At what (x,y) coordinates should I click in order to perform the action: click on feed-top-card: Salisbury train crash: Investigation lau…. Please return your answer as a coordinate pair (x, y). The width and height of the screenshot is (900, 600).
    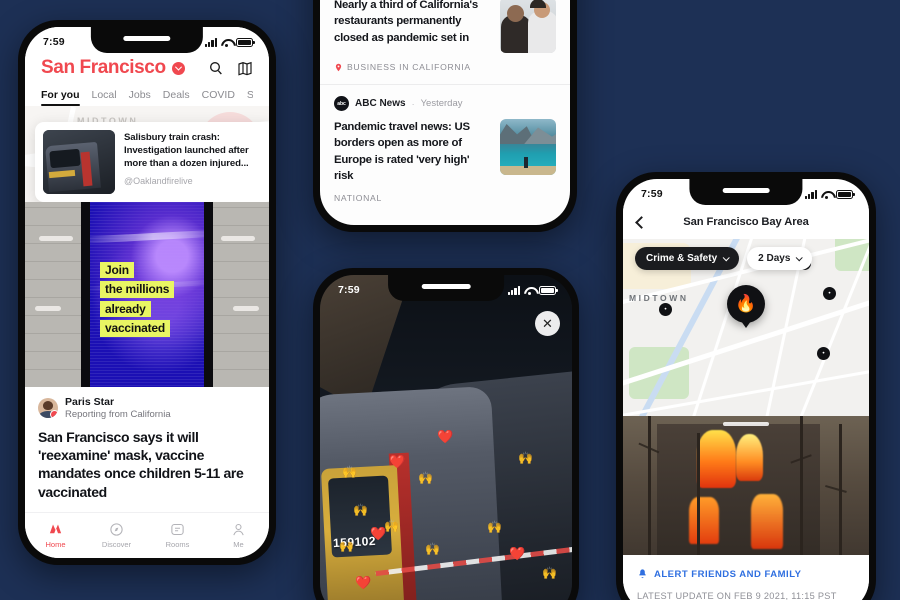
    Looking at the image, I should click on (152, 162).